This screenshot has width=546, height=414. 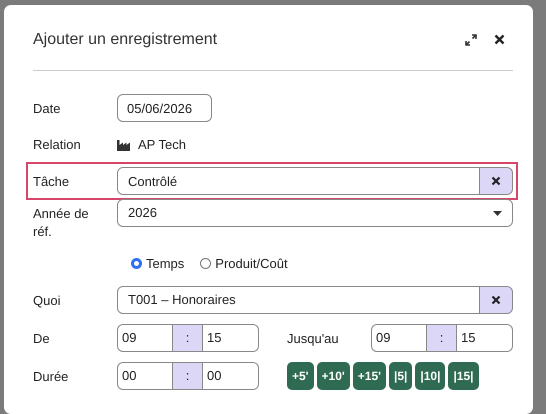 What do you see at coordinates (298, 300) in the screenshot?
I see `what-field: T001 – Honoraires` at bounding box center [298, 300].